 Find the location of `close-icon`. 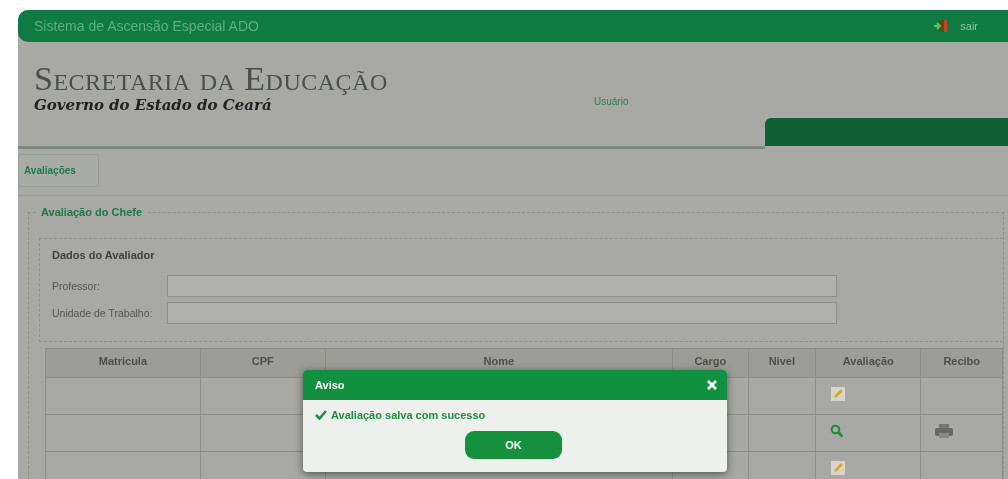

close-icon is located at coordinates (712, 385).